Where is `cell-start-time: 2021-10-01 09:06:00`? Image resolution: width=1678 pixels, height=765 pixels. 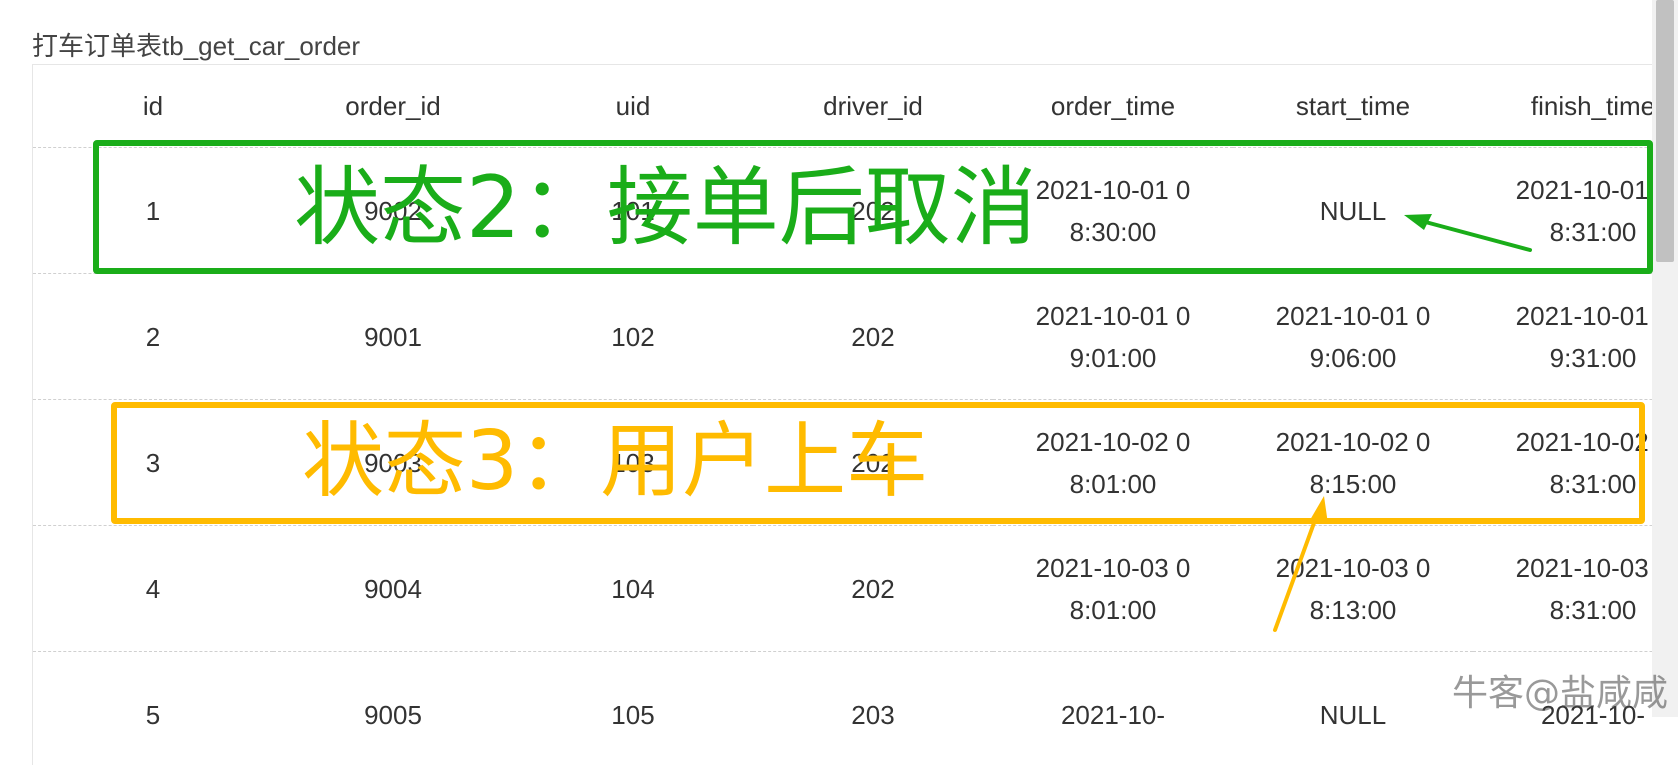 cell-start-time: 2021-10-01 09:06:00 is located at coordinates (1353, 337).